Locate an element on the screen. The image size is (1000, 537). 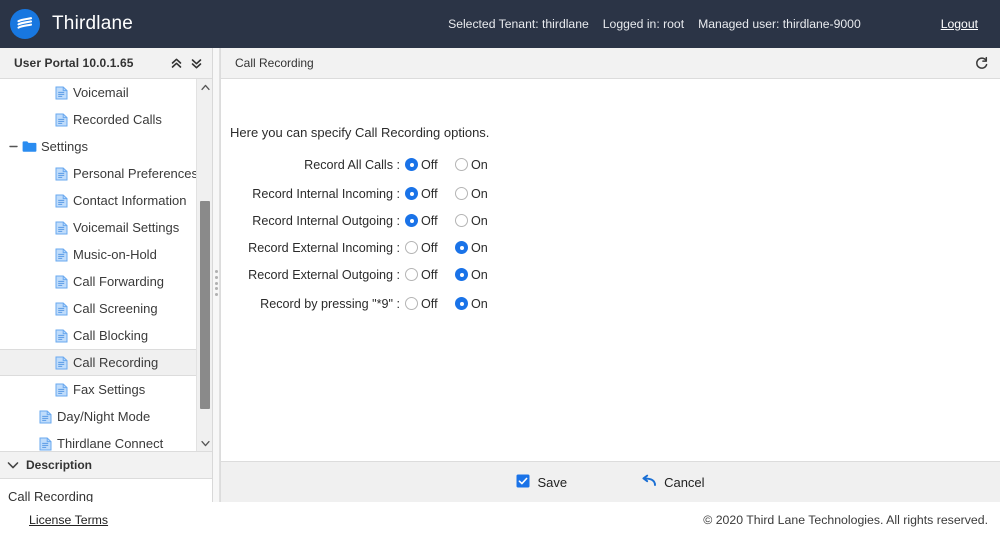
save-button: Save is located at coordinates (541, 482).